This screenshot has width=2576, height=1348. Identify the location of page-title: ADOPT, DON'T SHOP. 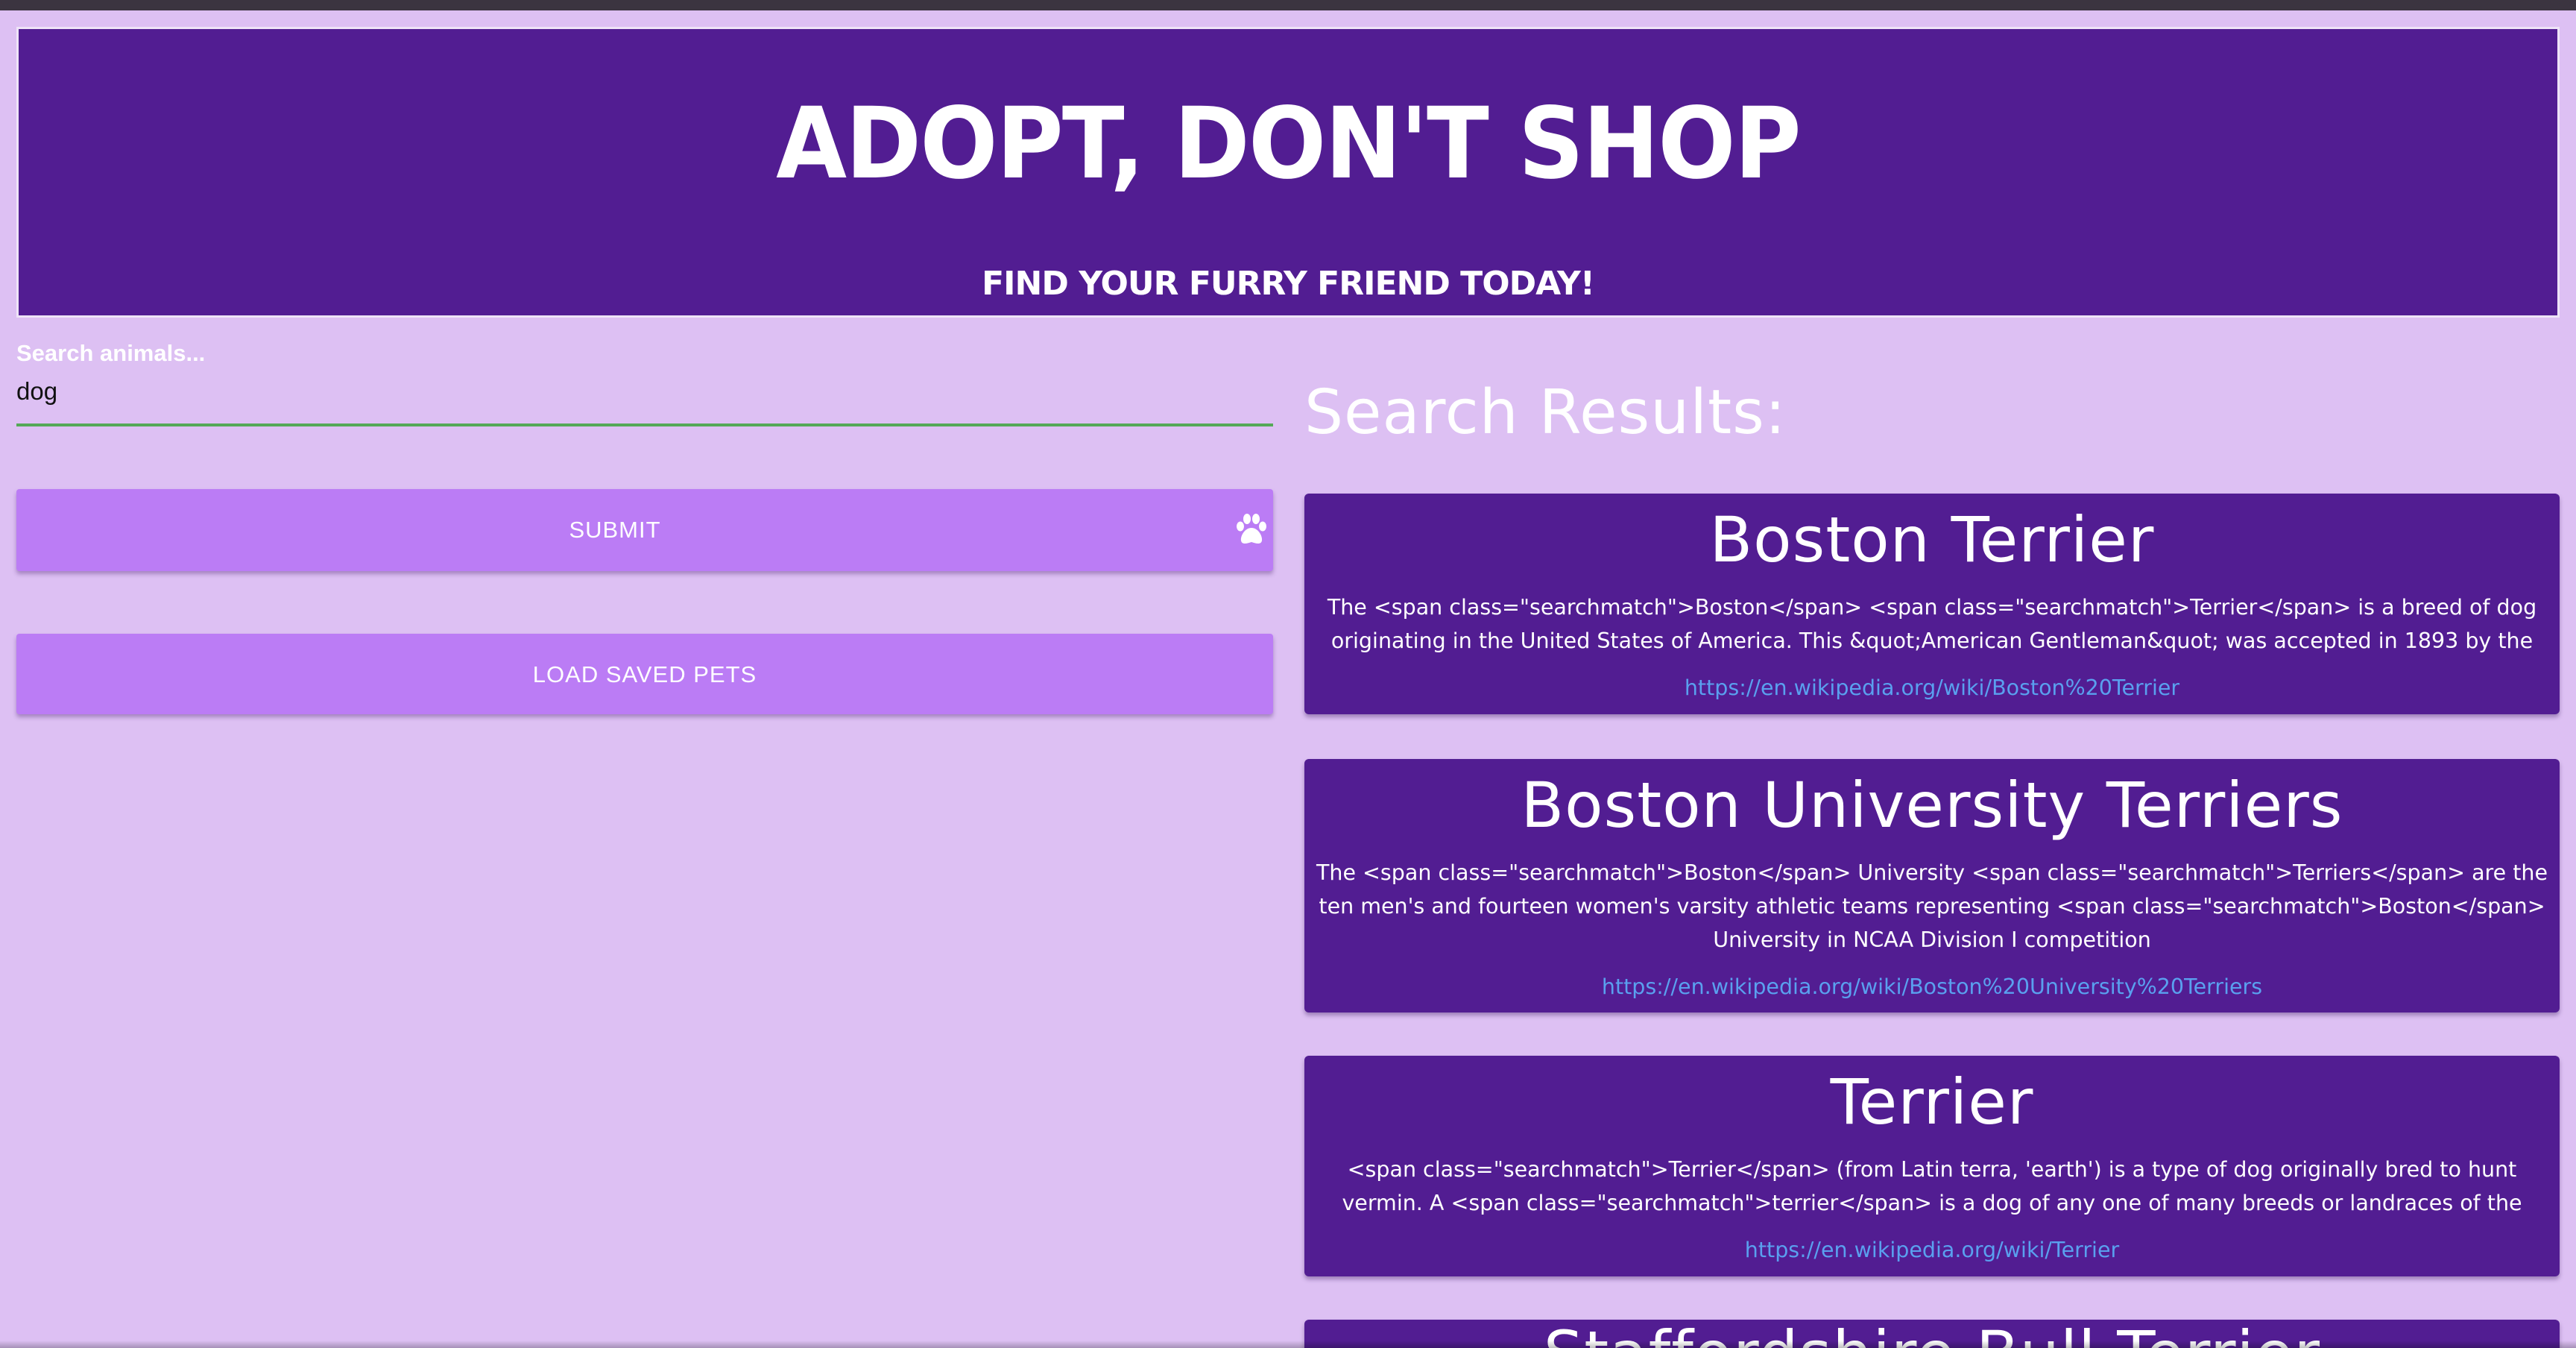
(1289, 143).